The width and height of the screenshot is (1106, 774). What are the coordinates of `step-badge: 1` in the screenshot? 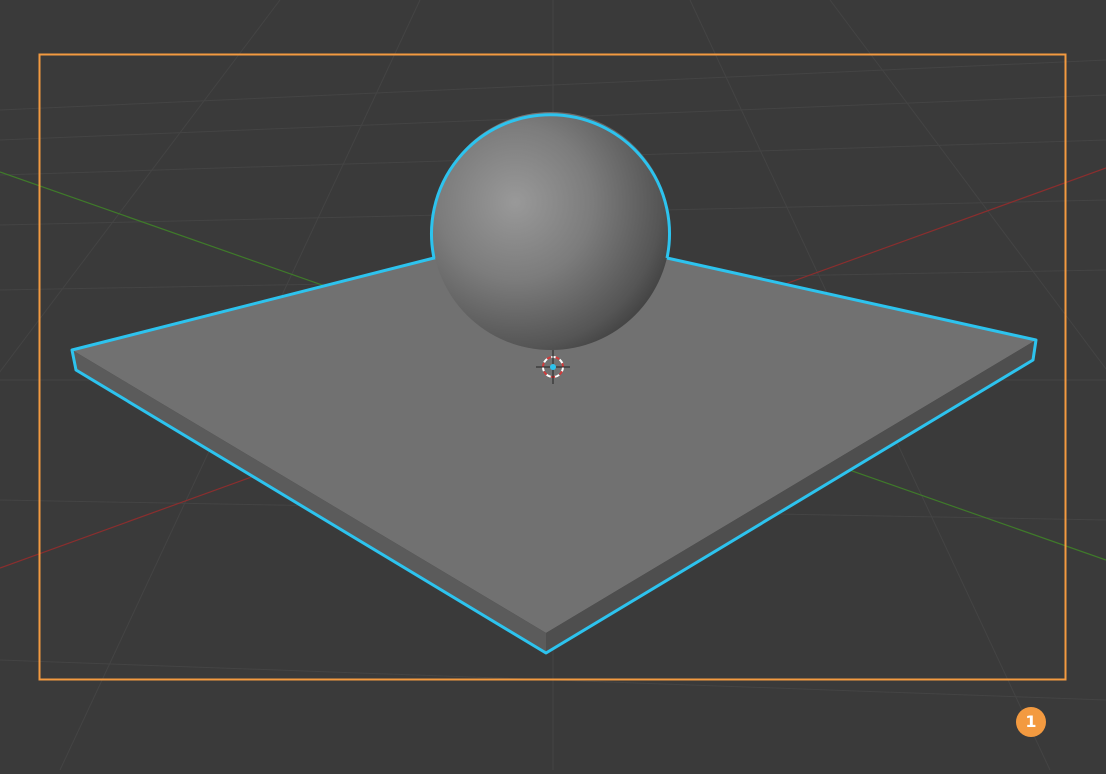 It's located at (1031, 722).